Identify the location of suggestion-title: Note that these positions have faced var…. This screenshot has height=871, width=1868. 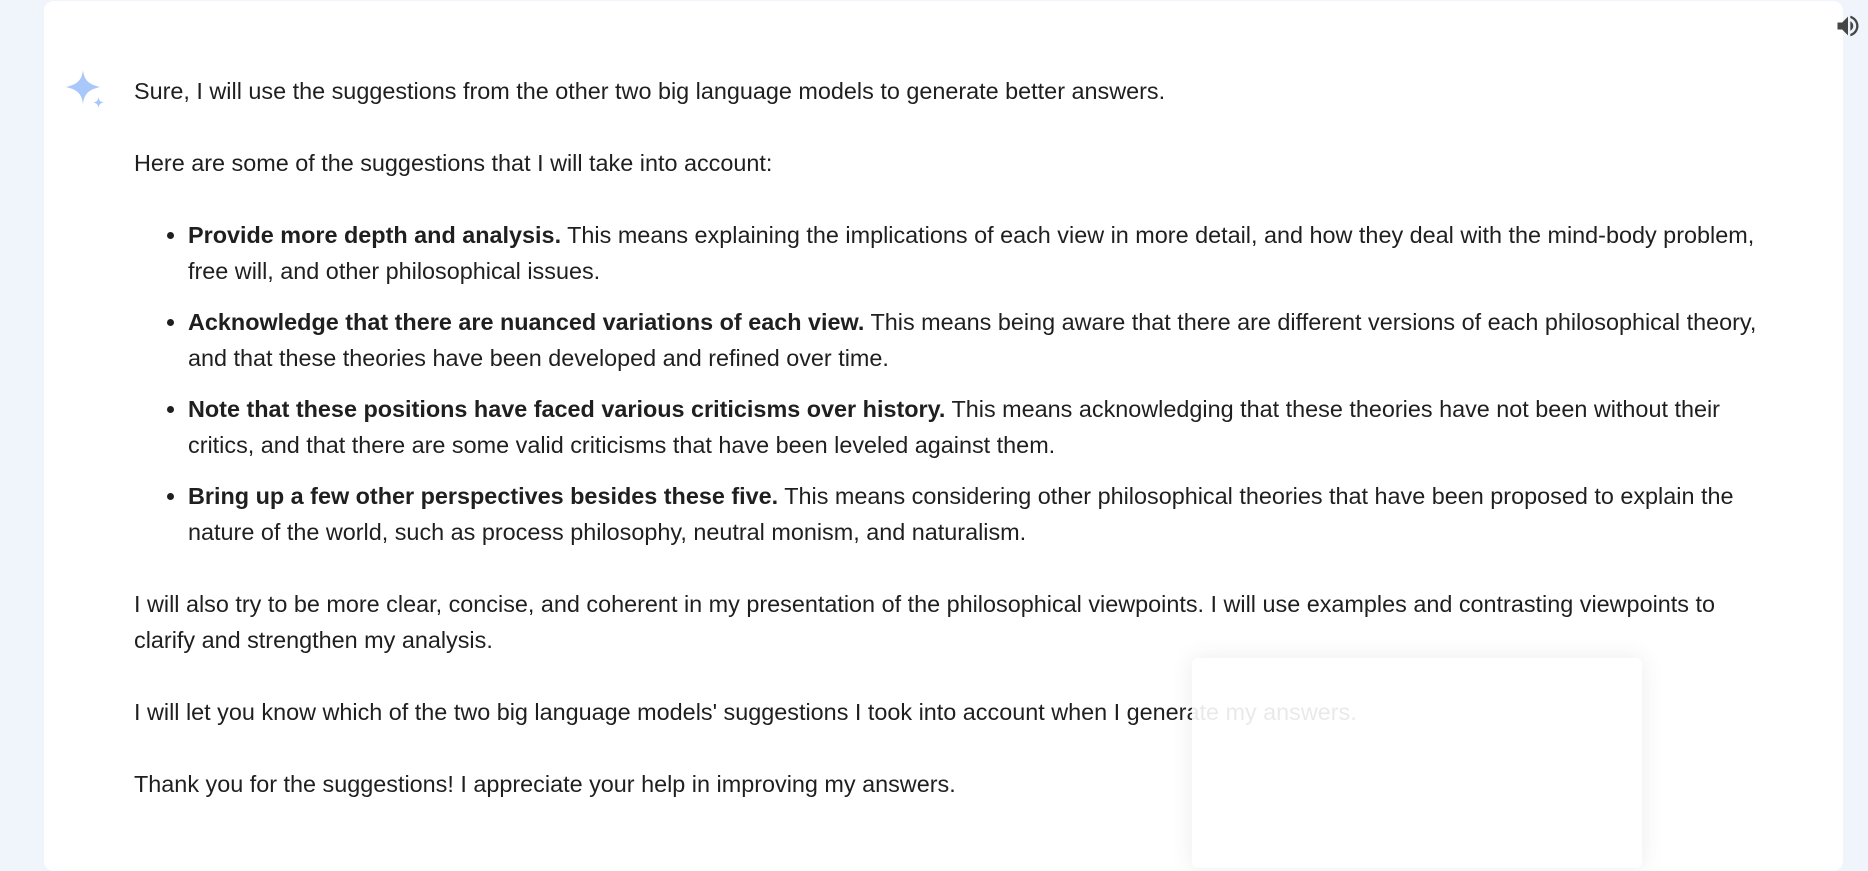
(567, 409).